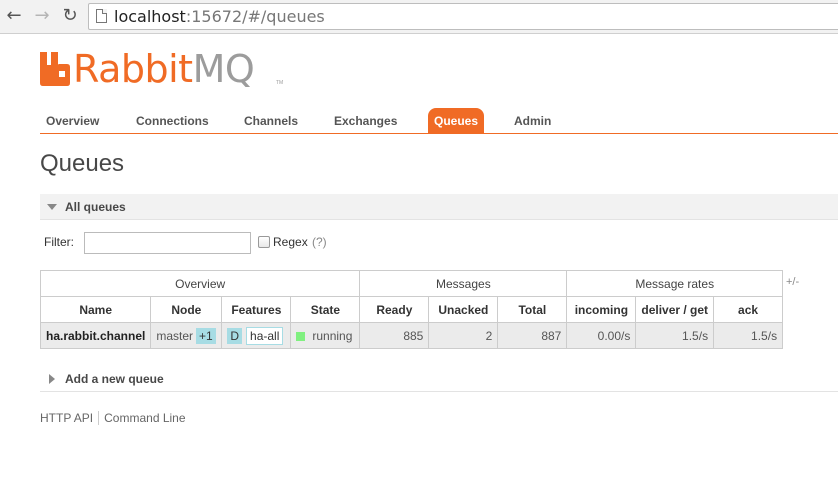 The width and height of the screenshot is (838, 488). Describe the element at coordinates (164, 69) in the screenshot. I see `logo-wordmark: RabbitMQ` at that location.